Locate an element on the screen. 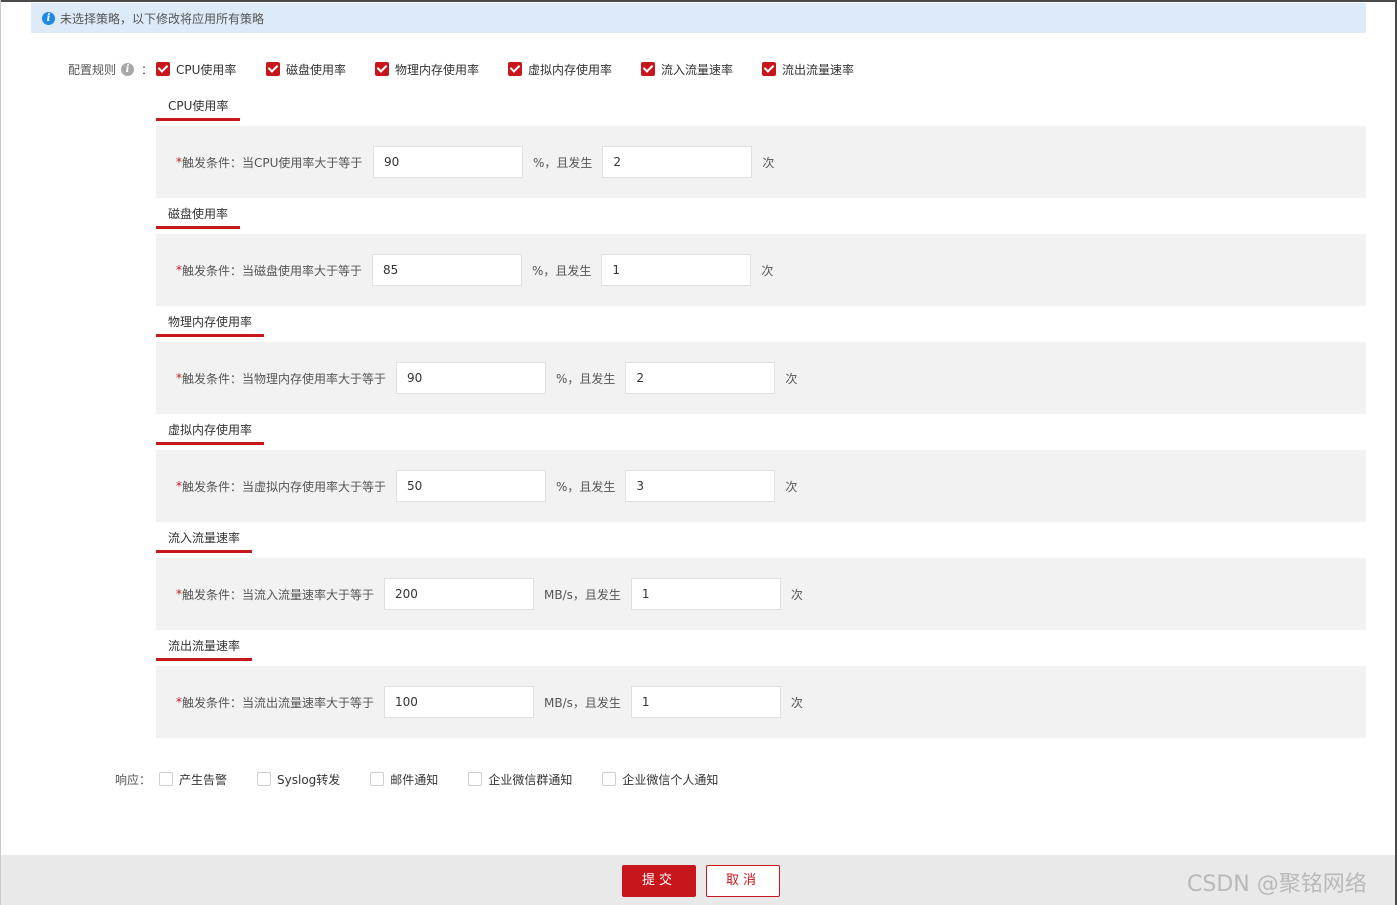  condition-row: * 触发条件：当流出流量速率大于等于 MB/s，且发生 次 is located at coordinates (489, 702).